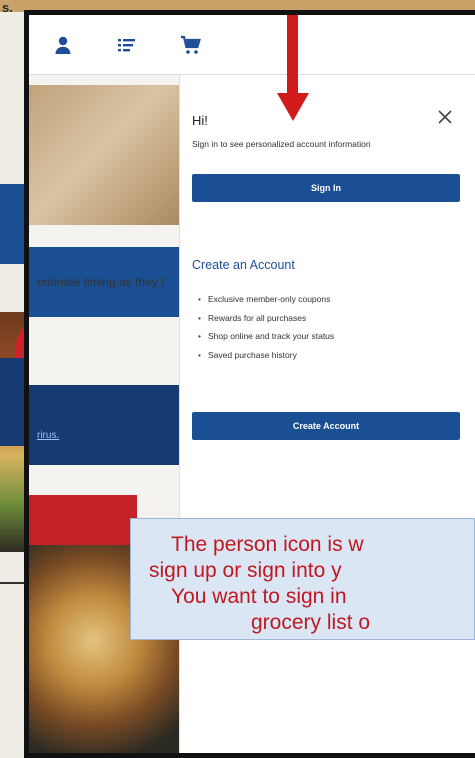  I want to click on callout-line-3: You want to sign in, so click(259, 596).